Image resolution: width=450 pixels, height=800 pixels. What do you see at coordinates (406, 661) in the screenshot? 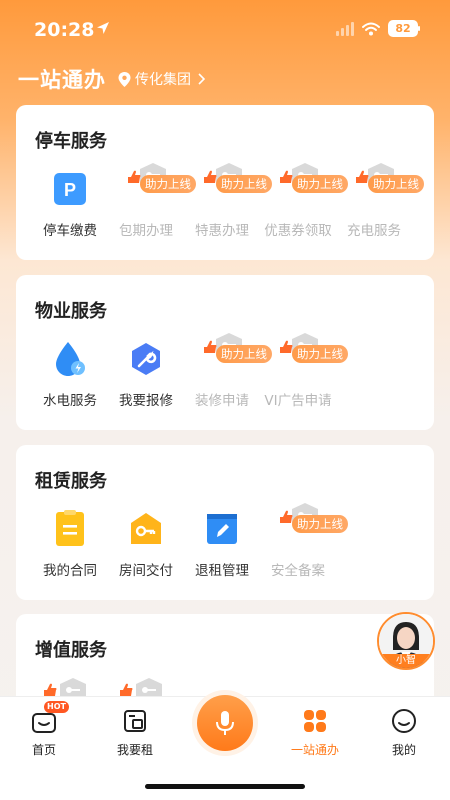
I see `assistant-label: 小智` at bounding box center [406, 661].